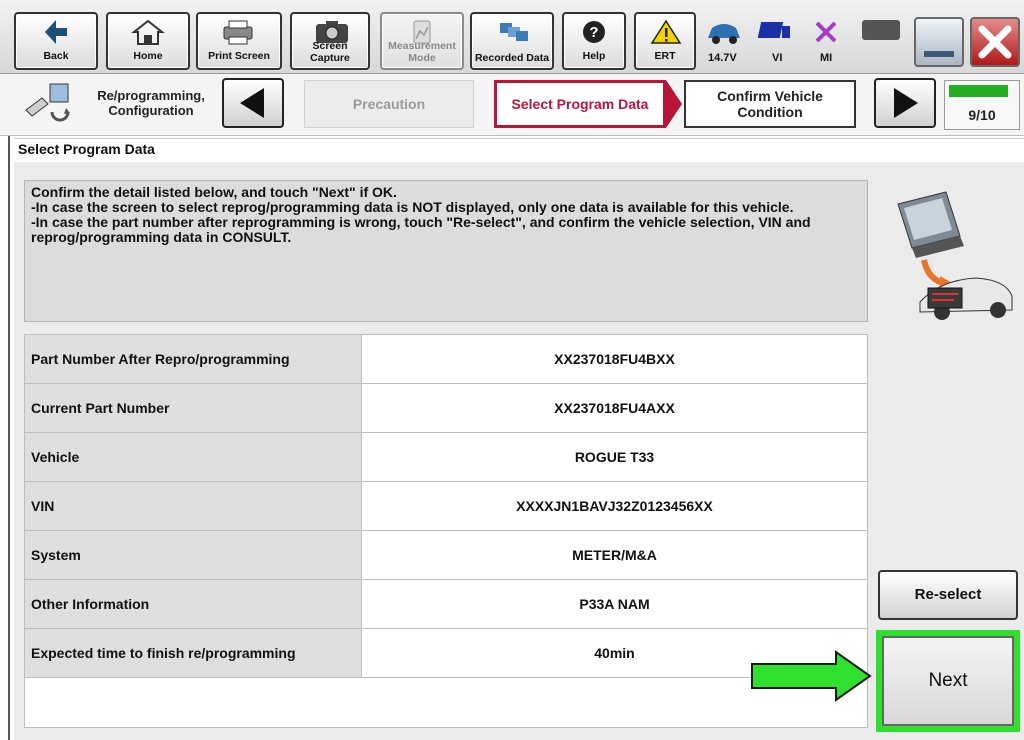 Image resolution: width=1024 pixels, height=740 pixels. What do you see at coordinates (614, 506) in the screenshot?
I see `row-value: XXXXJN1BAVJ32Z0123456XX` at bounding box center [614, 506].